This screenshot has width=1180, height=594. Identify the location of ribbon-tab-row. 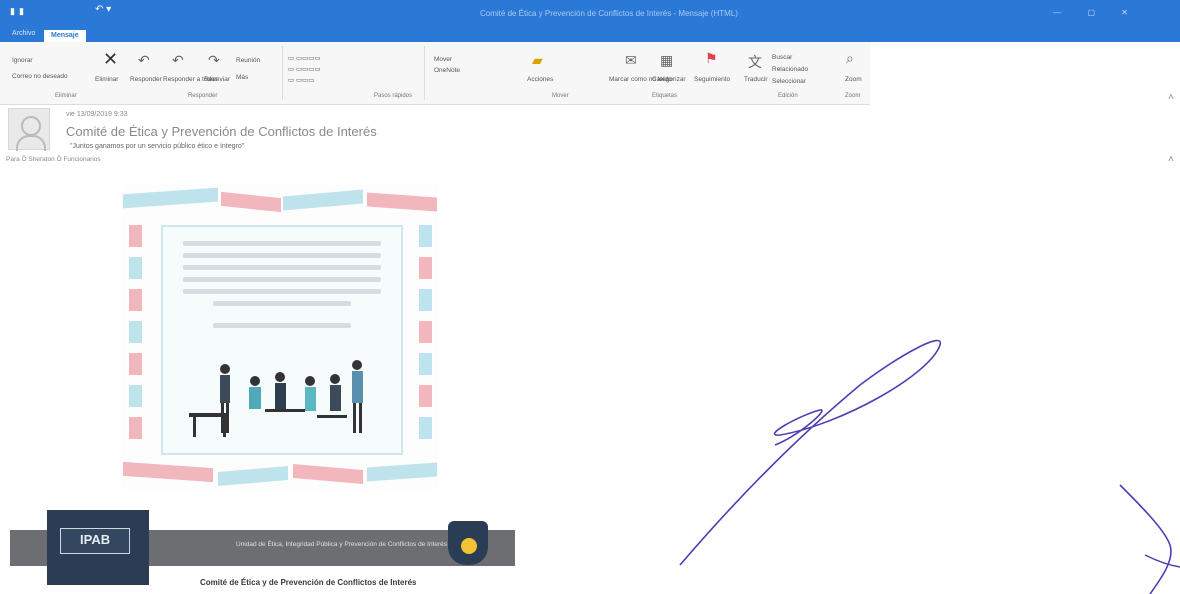
(590, 35).